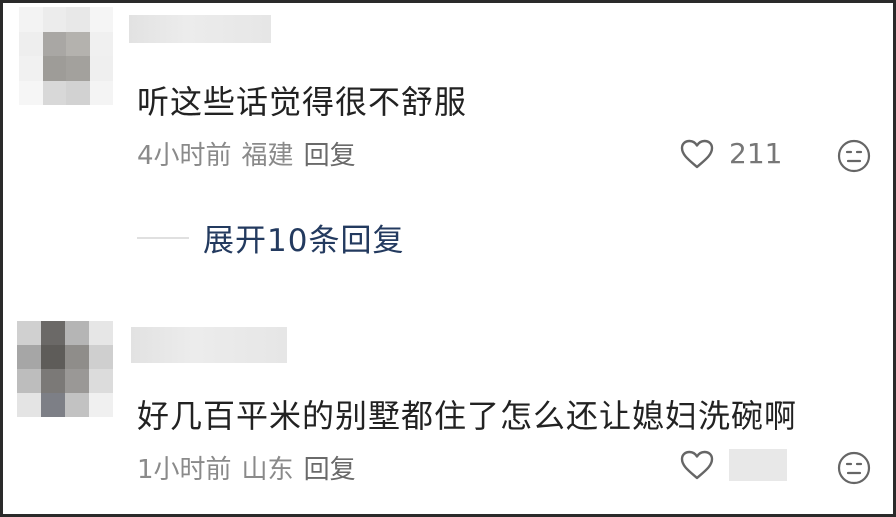 The image size is (896, 517). I want to click on comment-meta: 1小时前 山东 回复, so click(251, 467).